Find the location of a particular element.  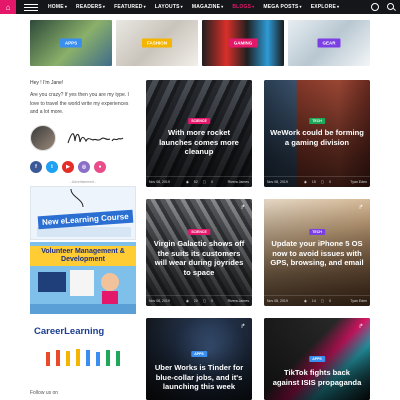

follow-us-label: Follow us on is located at coordinates (44, 393).